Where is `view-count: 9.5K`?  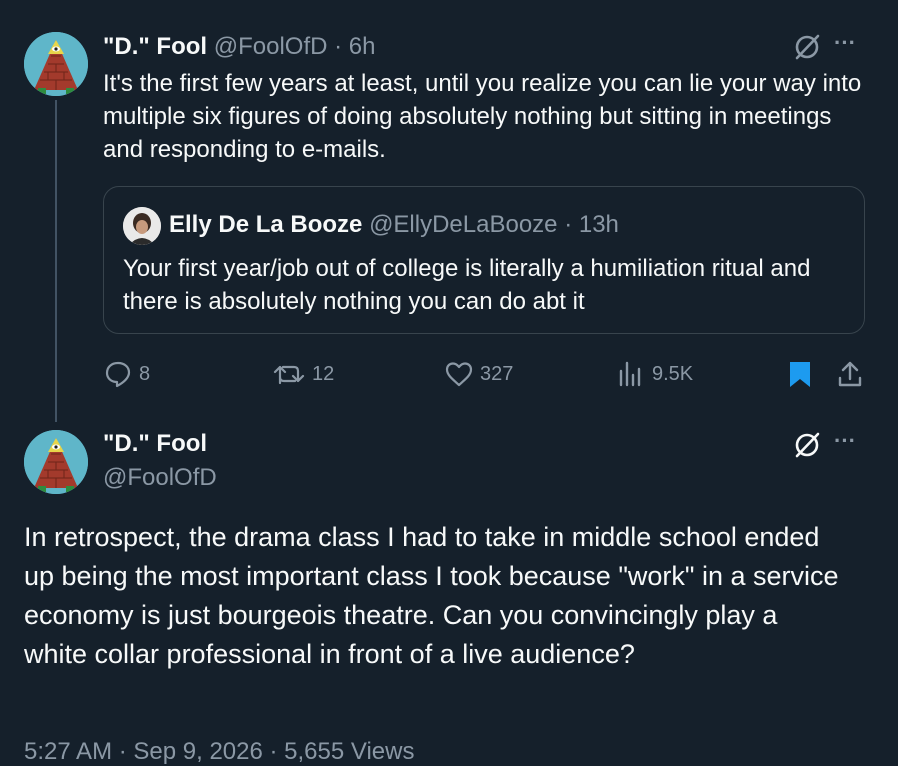
view-count: 9.5K is located at coordinates (673, 373).